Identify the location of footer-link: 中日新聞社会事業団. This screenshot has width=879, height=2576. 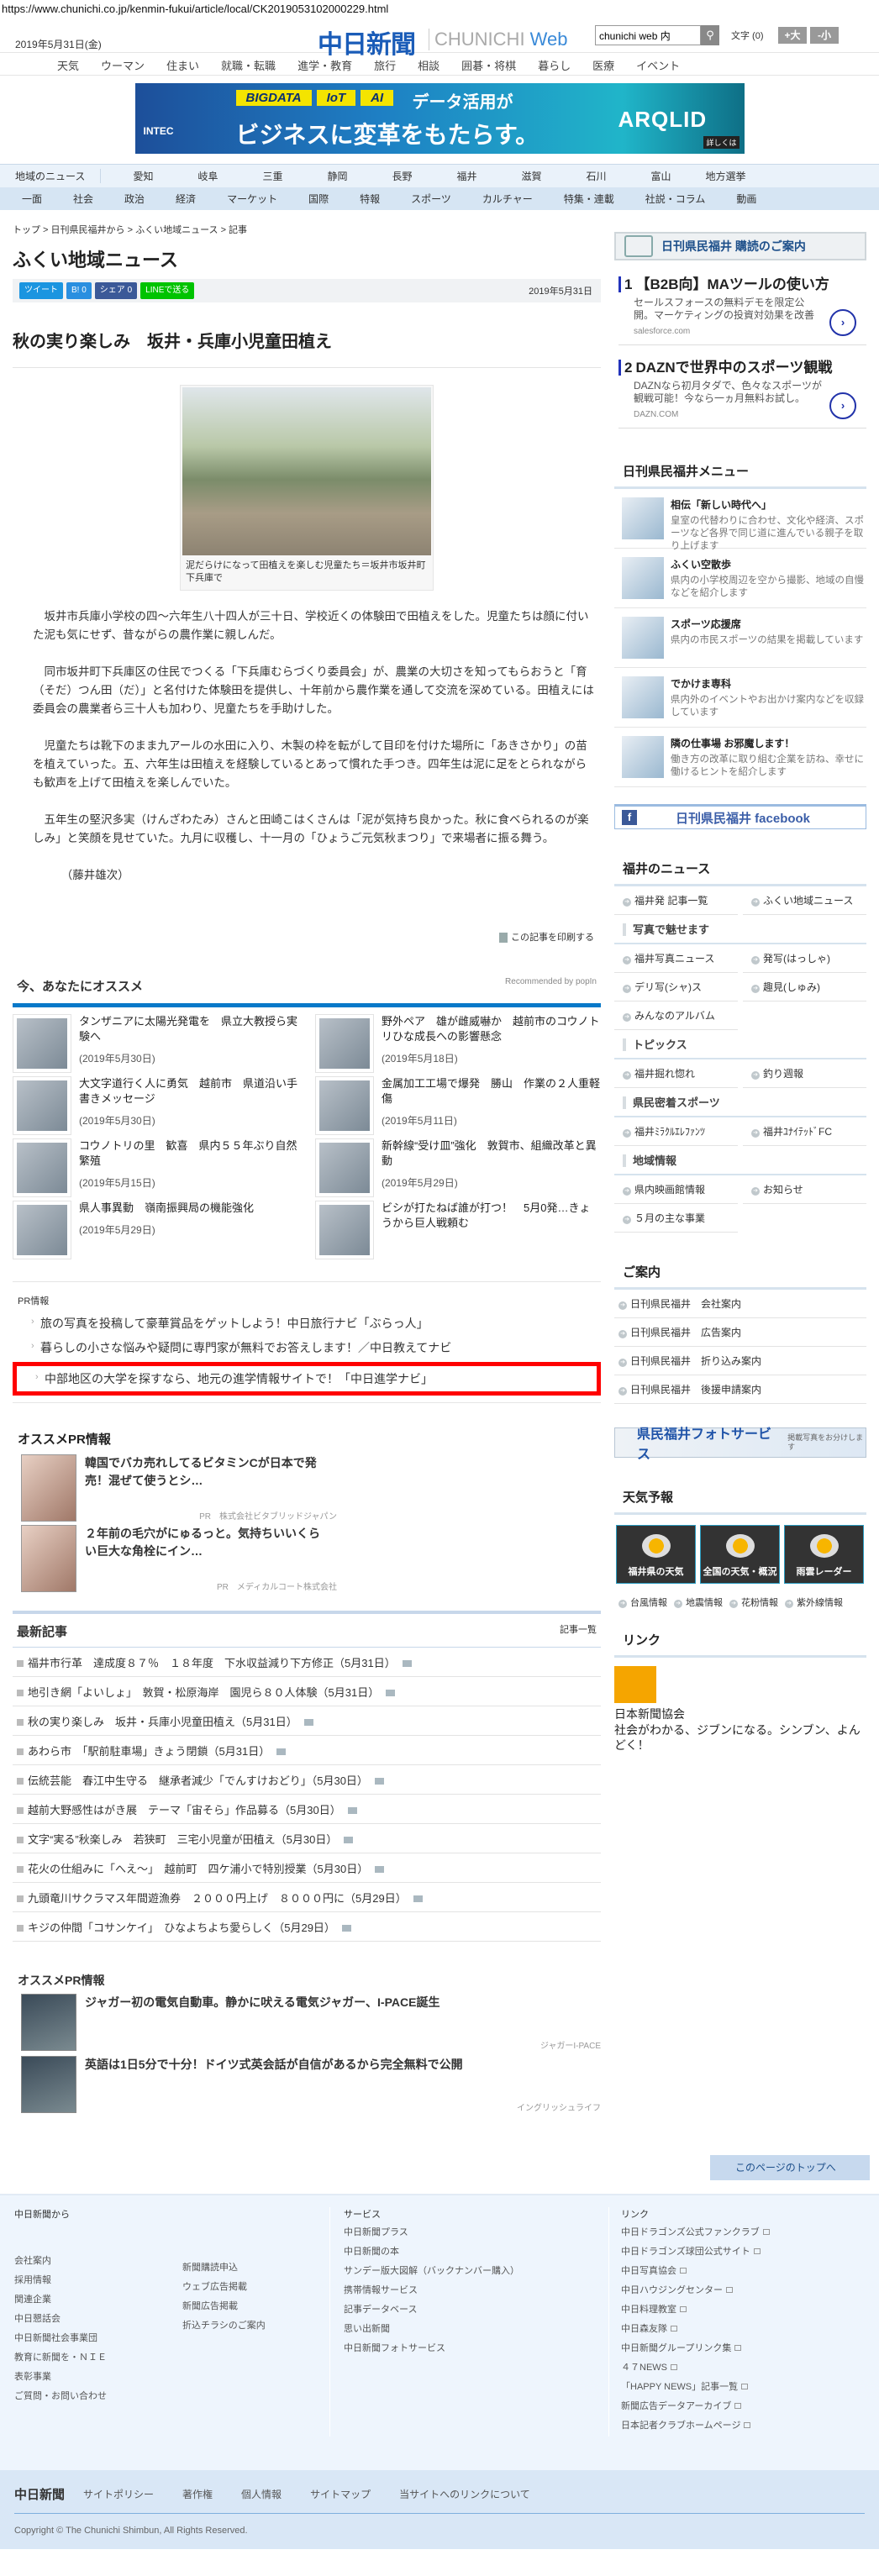
(98, 2339).